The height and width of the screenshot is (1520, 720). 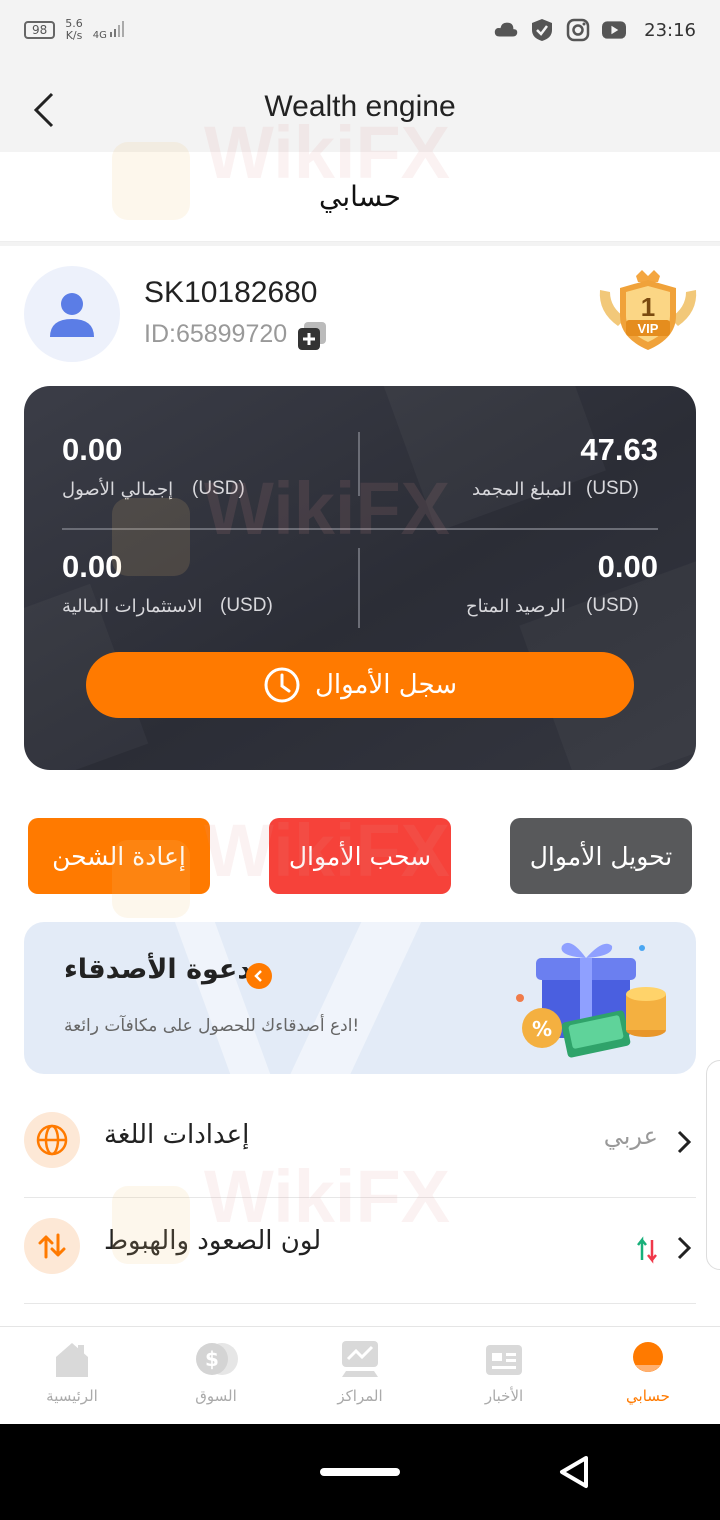 I want to click on available-balance-value: 0.00, so click(x=627, y=566).